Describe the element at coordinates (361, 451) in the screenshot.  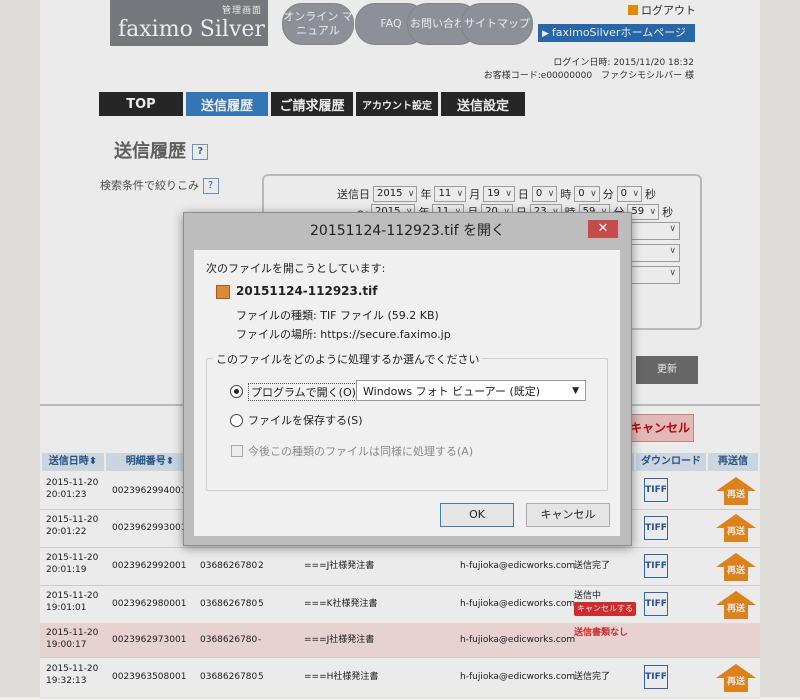
I see `remember-label: 今後この種類のファイルは同様に処理する(A)` at that location.